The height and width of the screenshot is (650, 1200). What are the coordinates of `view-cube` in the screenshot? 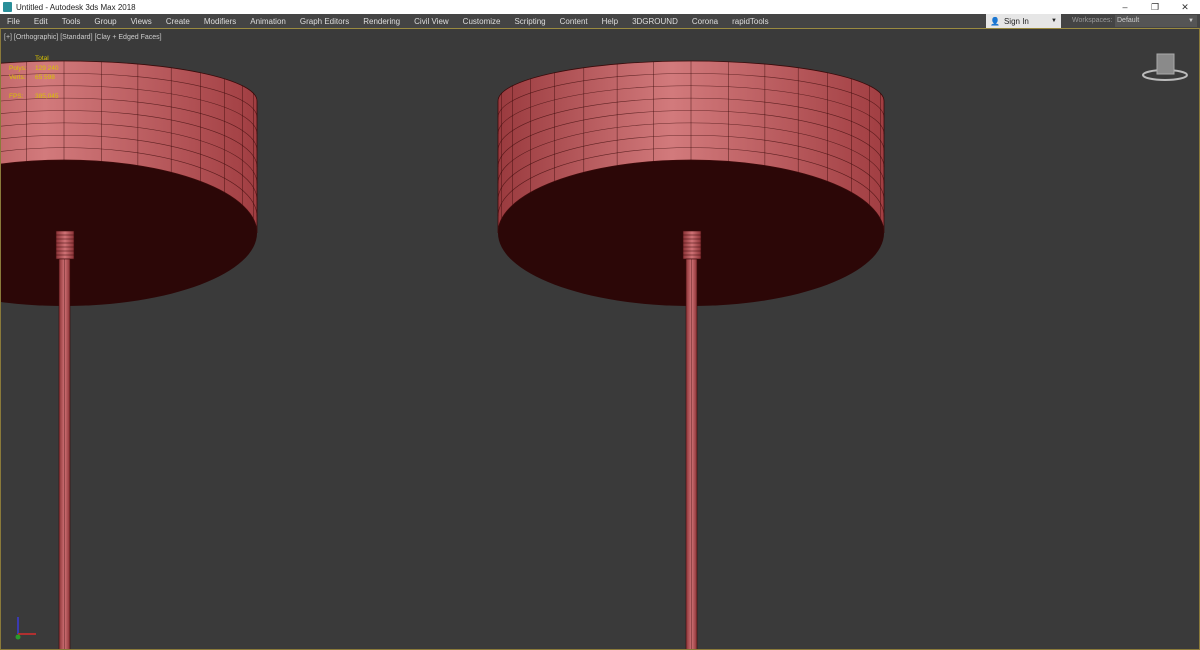 It's located at (1165, 67).